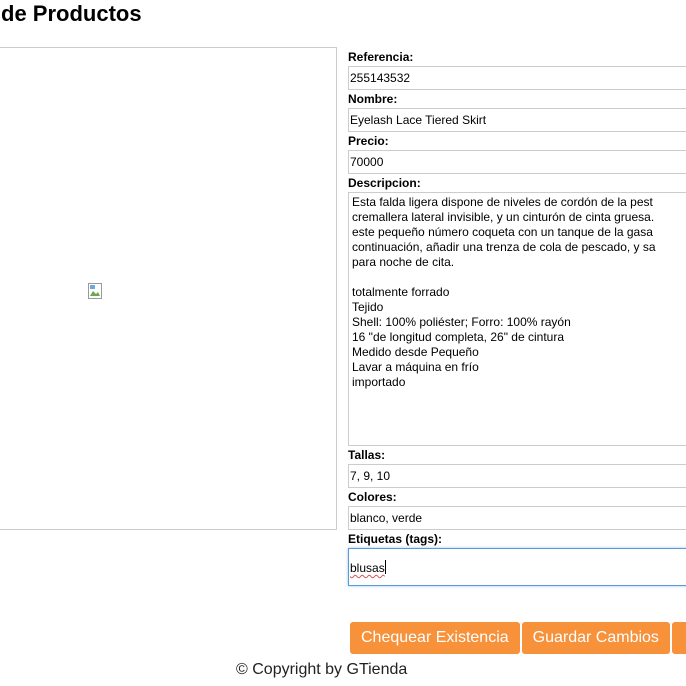 The width and height of the screenshot is (686, 686). Describe the element at coordinates (372, 497) in the screenshot. I see `colores-label: Colores:` at that location.